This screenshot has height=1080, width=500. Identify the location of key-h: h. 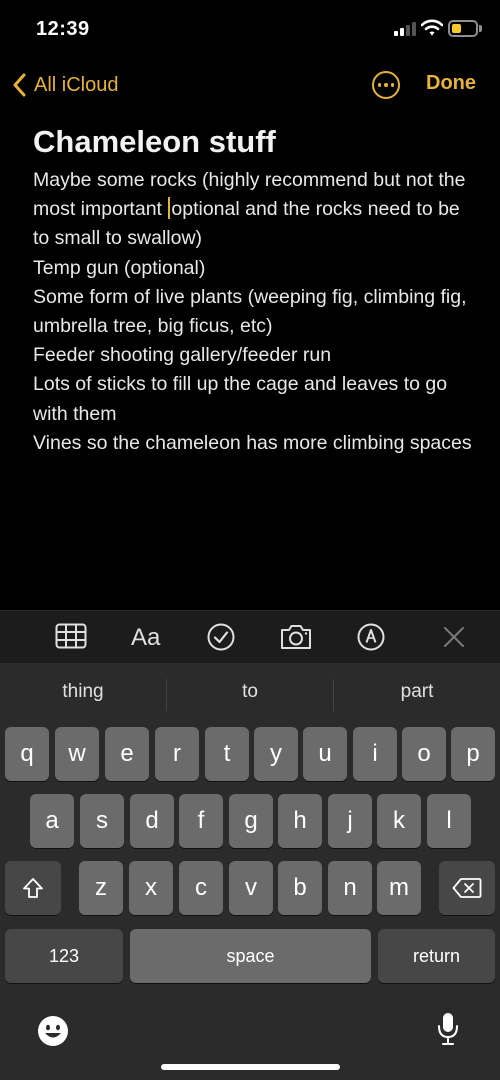
(300, 821).